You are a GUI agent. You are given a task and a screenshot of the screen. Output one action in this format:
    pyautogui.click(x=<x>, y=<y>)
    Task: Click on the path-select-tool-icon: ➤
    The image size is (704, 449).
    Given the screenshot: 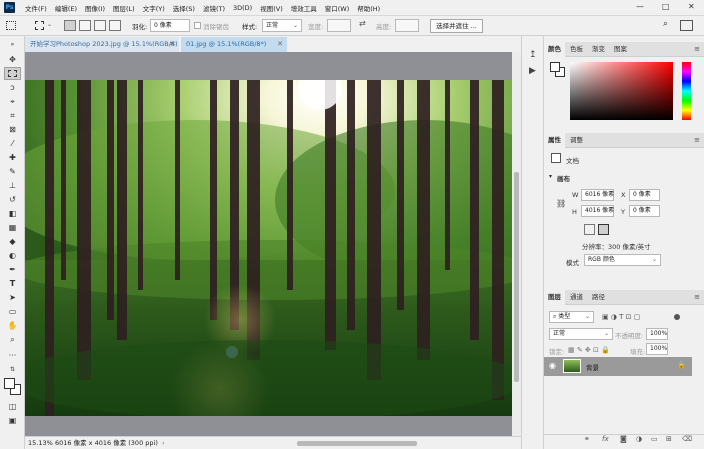 What is the action you would take?
    pyautogui.click(x=12, y=297)
    